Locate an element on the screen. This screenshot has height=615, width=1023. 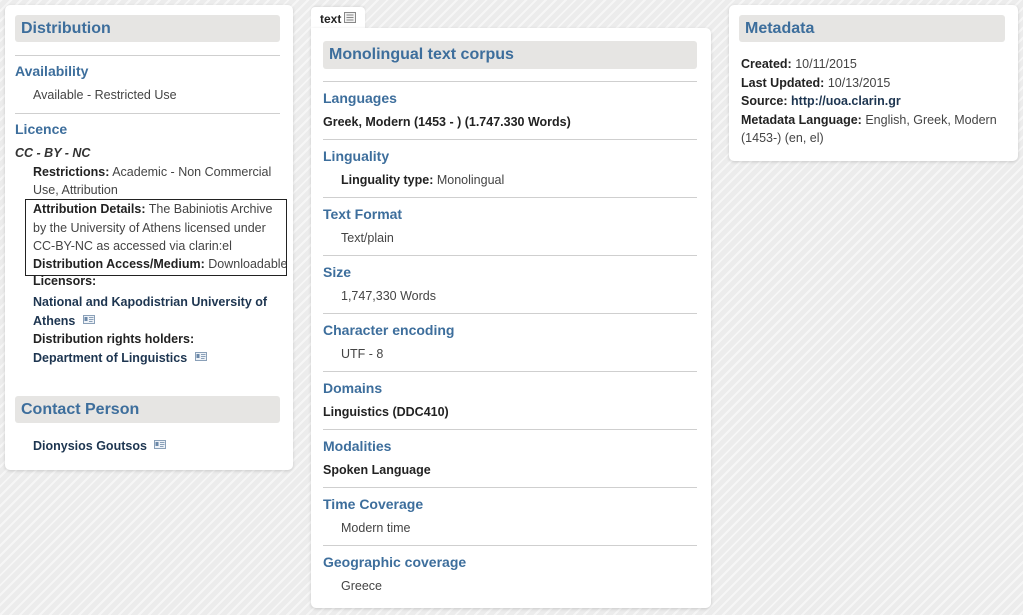
modalities-title: Modalities is located at coordinates (357, 446).